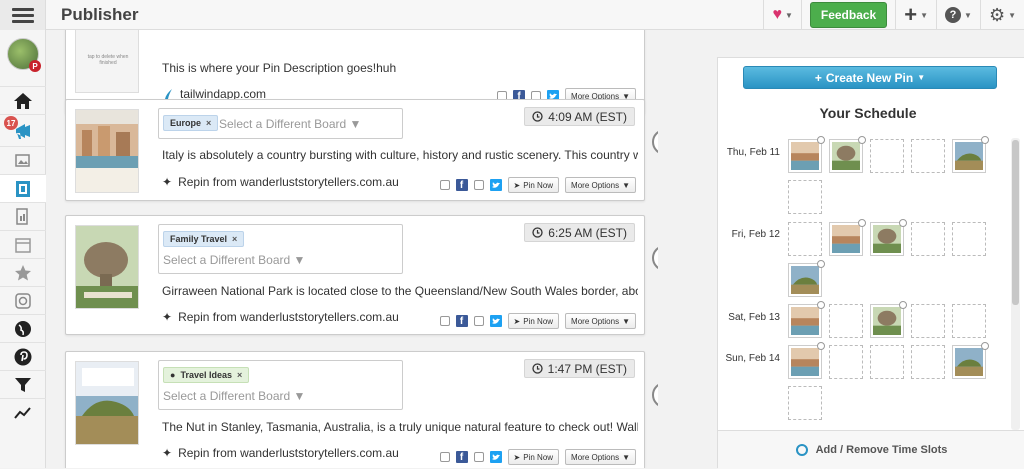 Image resolution: width=1024 pixels, height=469 pixels. I want to click on alarm-clock-icon, so click(801, 450).